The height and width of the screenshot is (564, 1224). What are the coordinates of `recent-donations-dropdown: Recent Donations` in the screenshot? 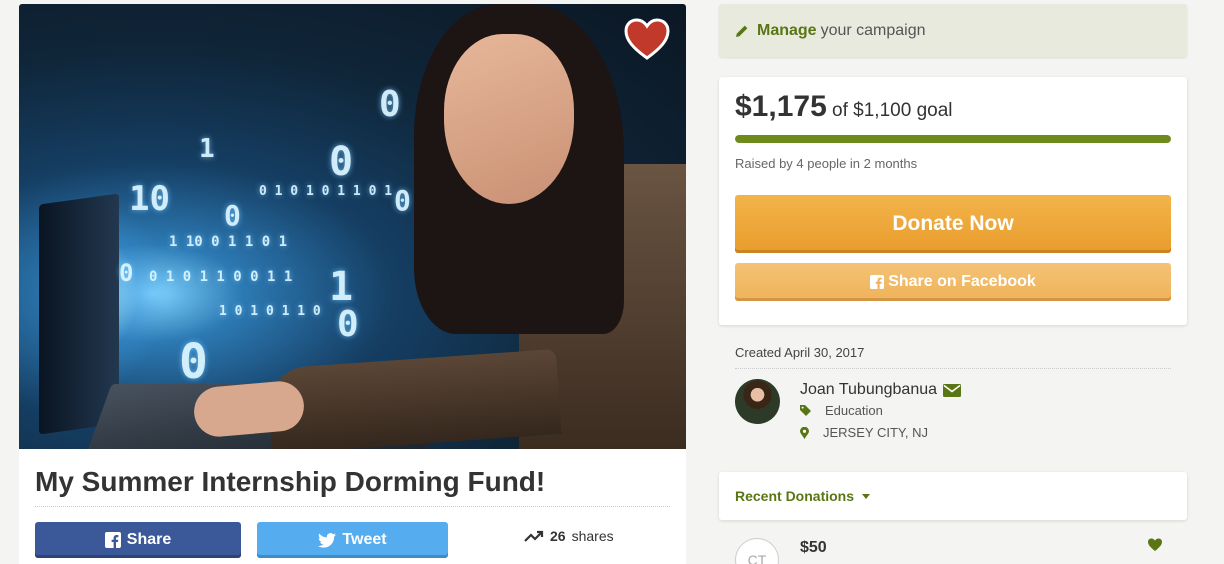 It's located at (803, 496).